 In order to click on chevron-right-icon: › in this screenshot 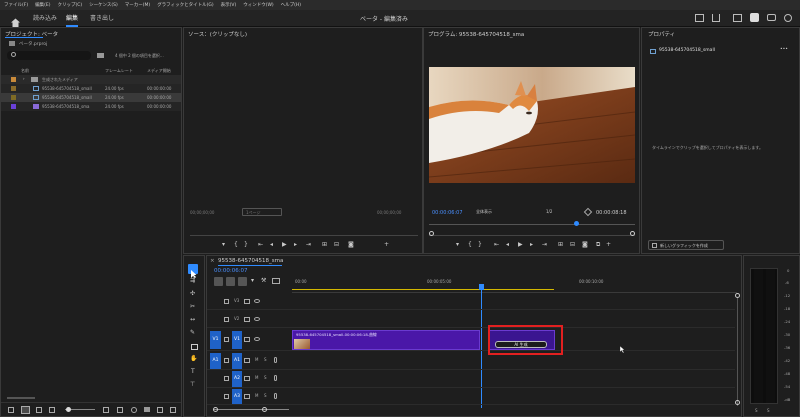, I will do `click(24, 78)`.